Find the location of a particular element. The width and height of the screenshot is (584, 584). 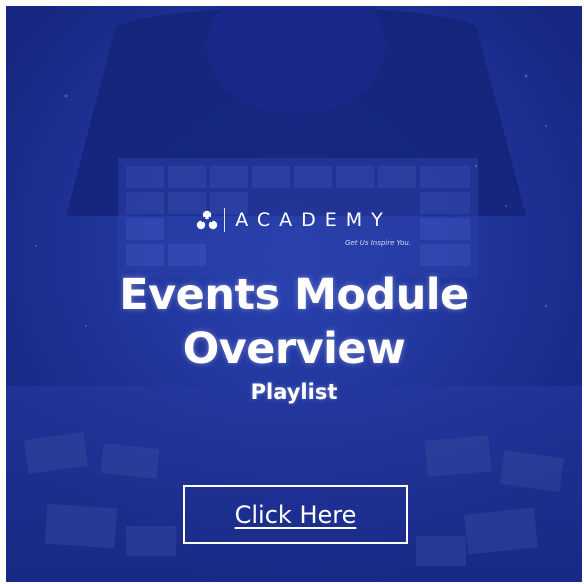

title-line-2: Overview is located at coordinates (294, 349).